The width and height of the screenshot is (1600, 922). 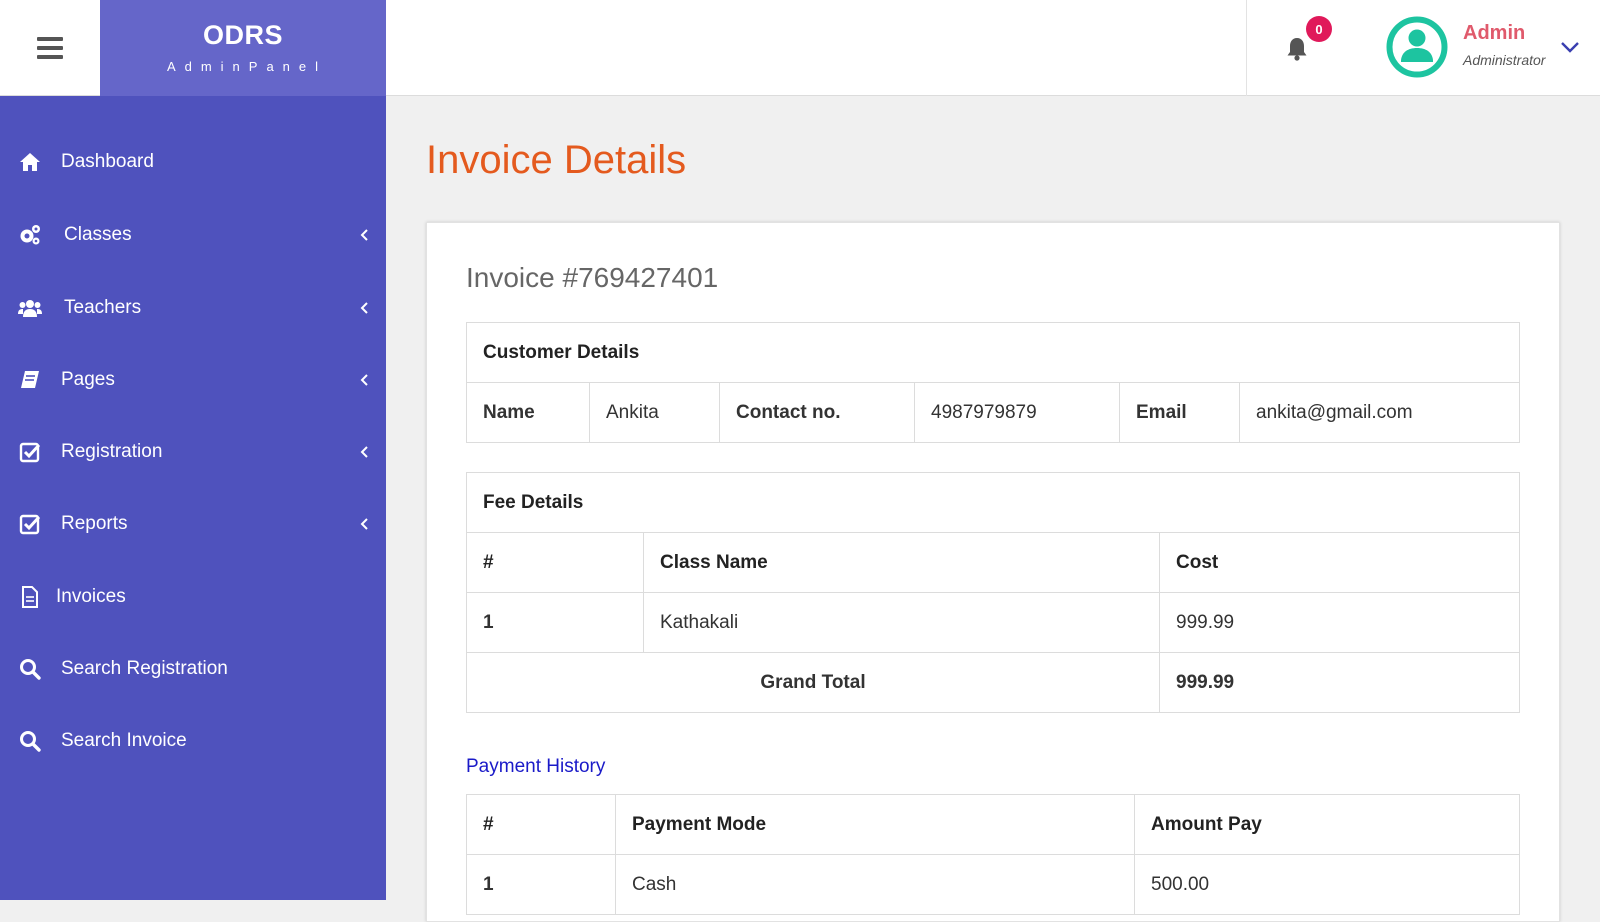 What do you see at coordinates (556, 160) in the screenshot?
I see `page-title: Invoice Details` at bounding box center [556, 160].